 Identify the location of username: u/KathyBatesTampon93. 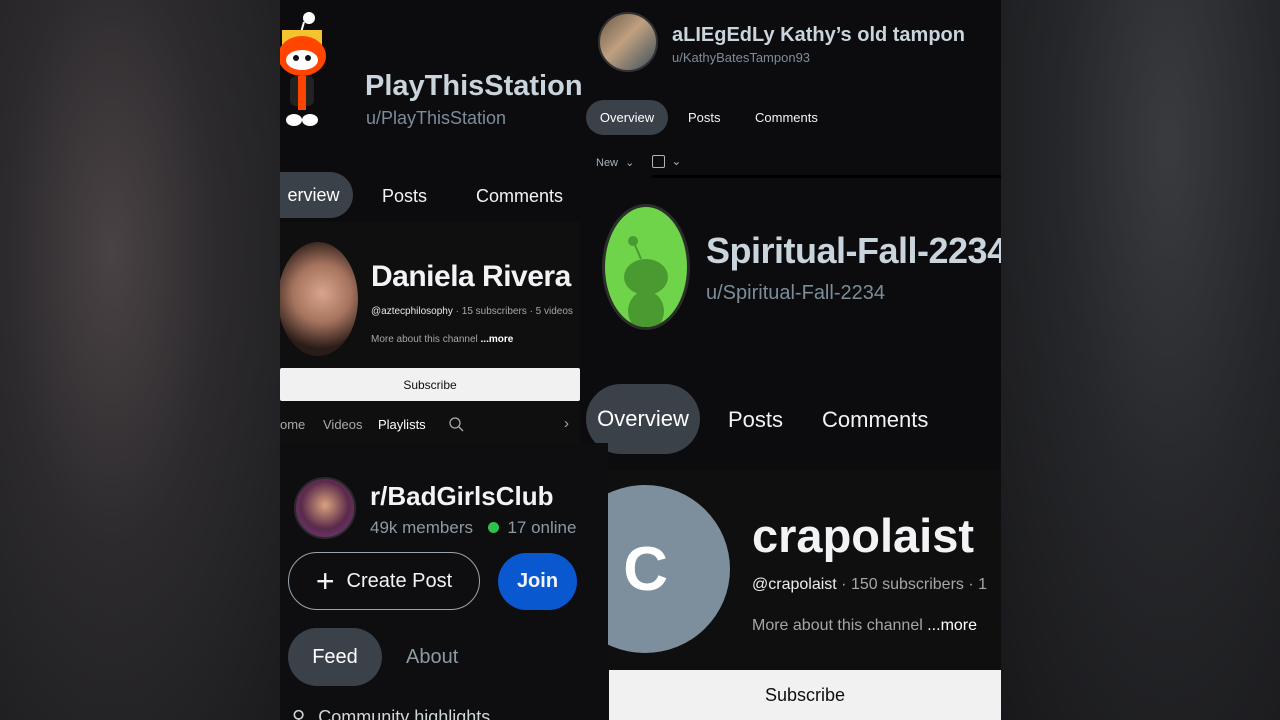
(741, 57).